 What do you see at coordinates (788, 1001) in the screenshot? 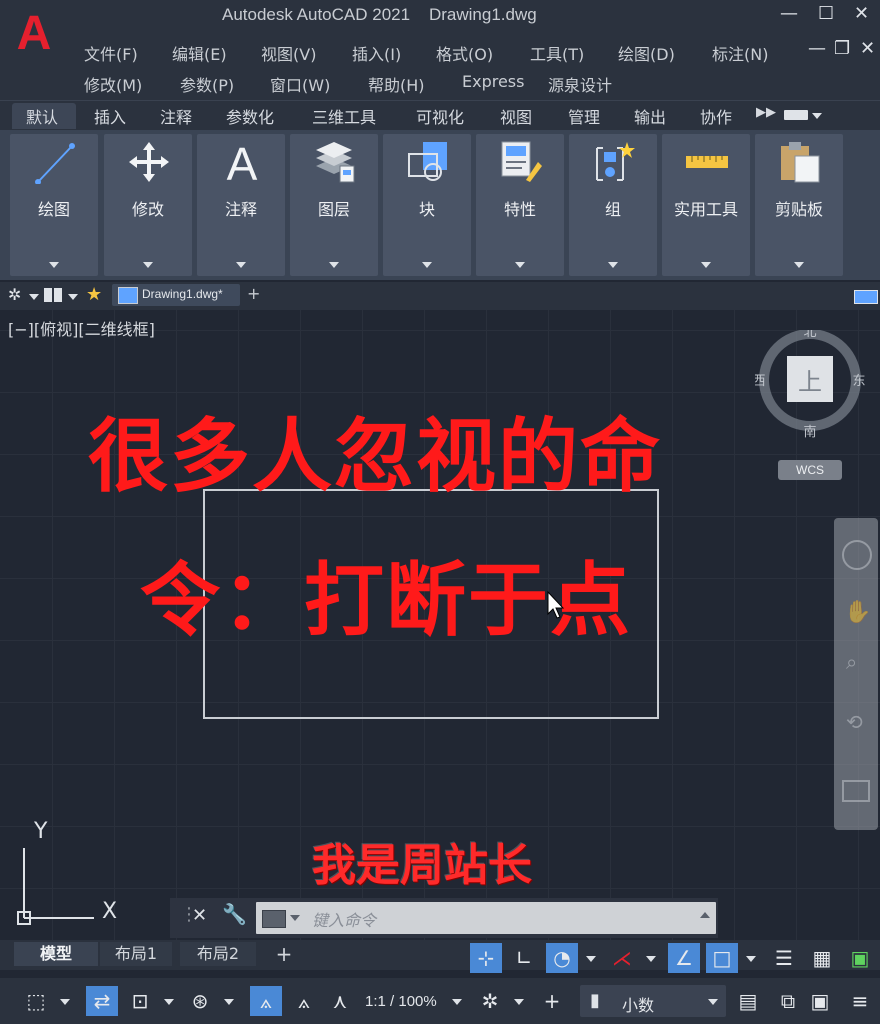
I see `isolate-objects-button: ⧉` at bounding box center [788, 1001].